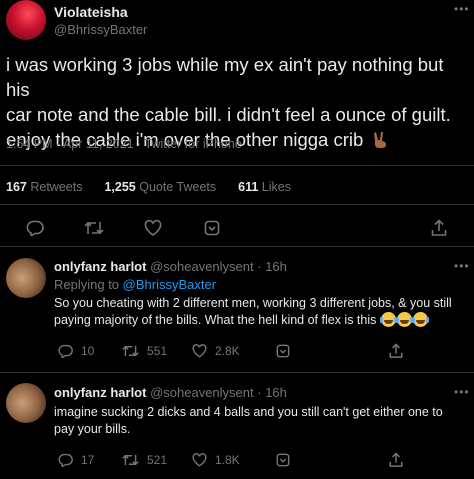 The image size is (474, 479). Describe the element at coordinates (91, 12) in the screenshot. I see `author-display-name: Violateisha` at that location.